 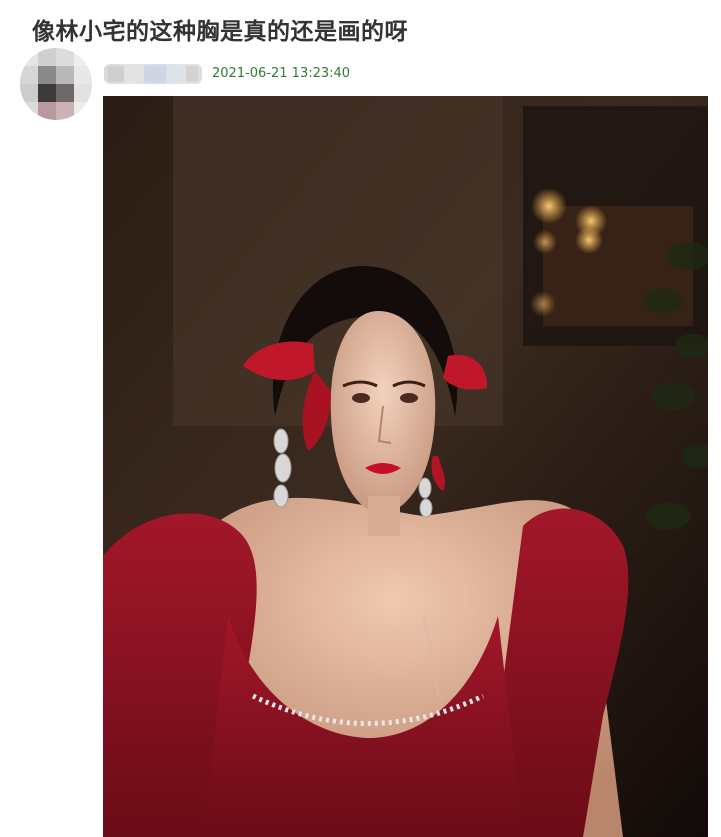 What do you see at coordinates (281, 73) in the screenshot?
I see `post-timestamp: 2021-06-21 13:23:40` at bounding box center [281, 73].